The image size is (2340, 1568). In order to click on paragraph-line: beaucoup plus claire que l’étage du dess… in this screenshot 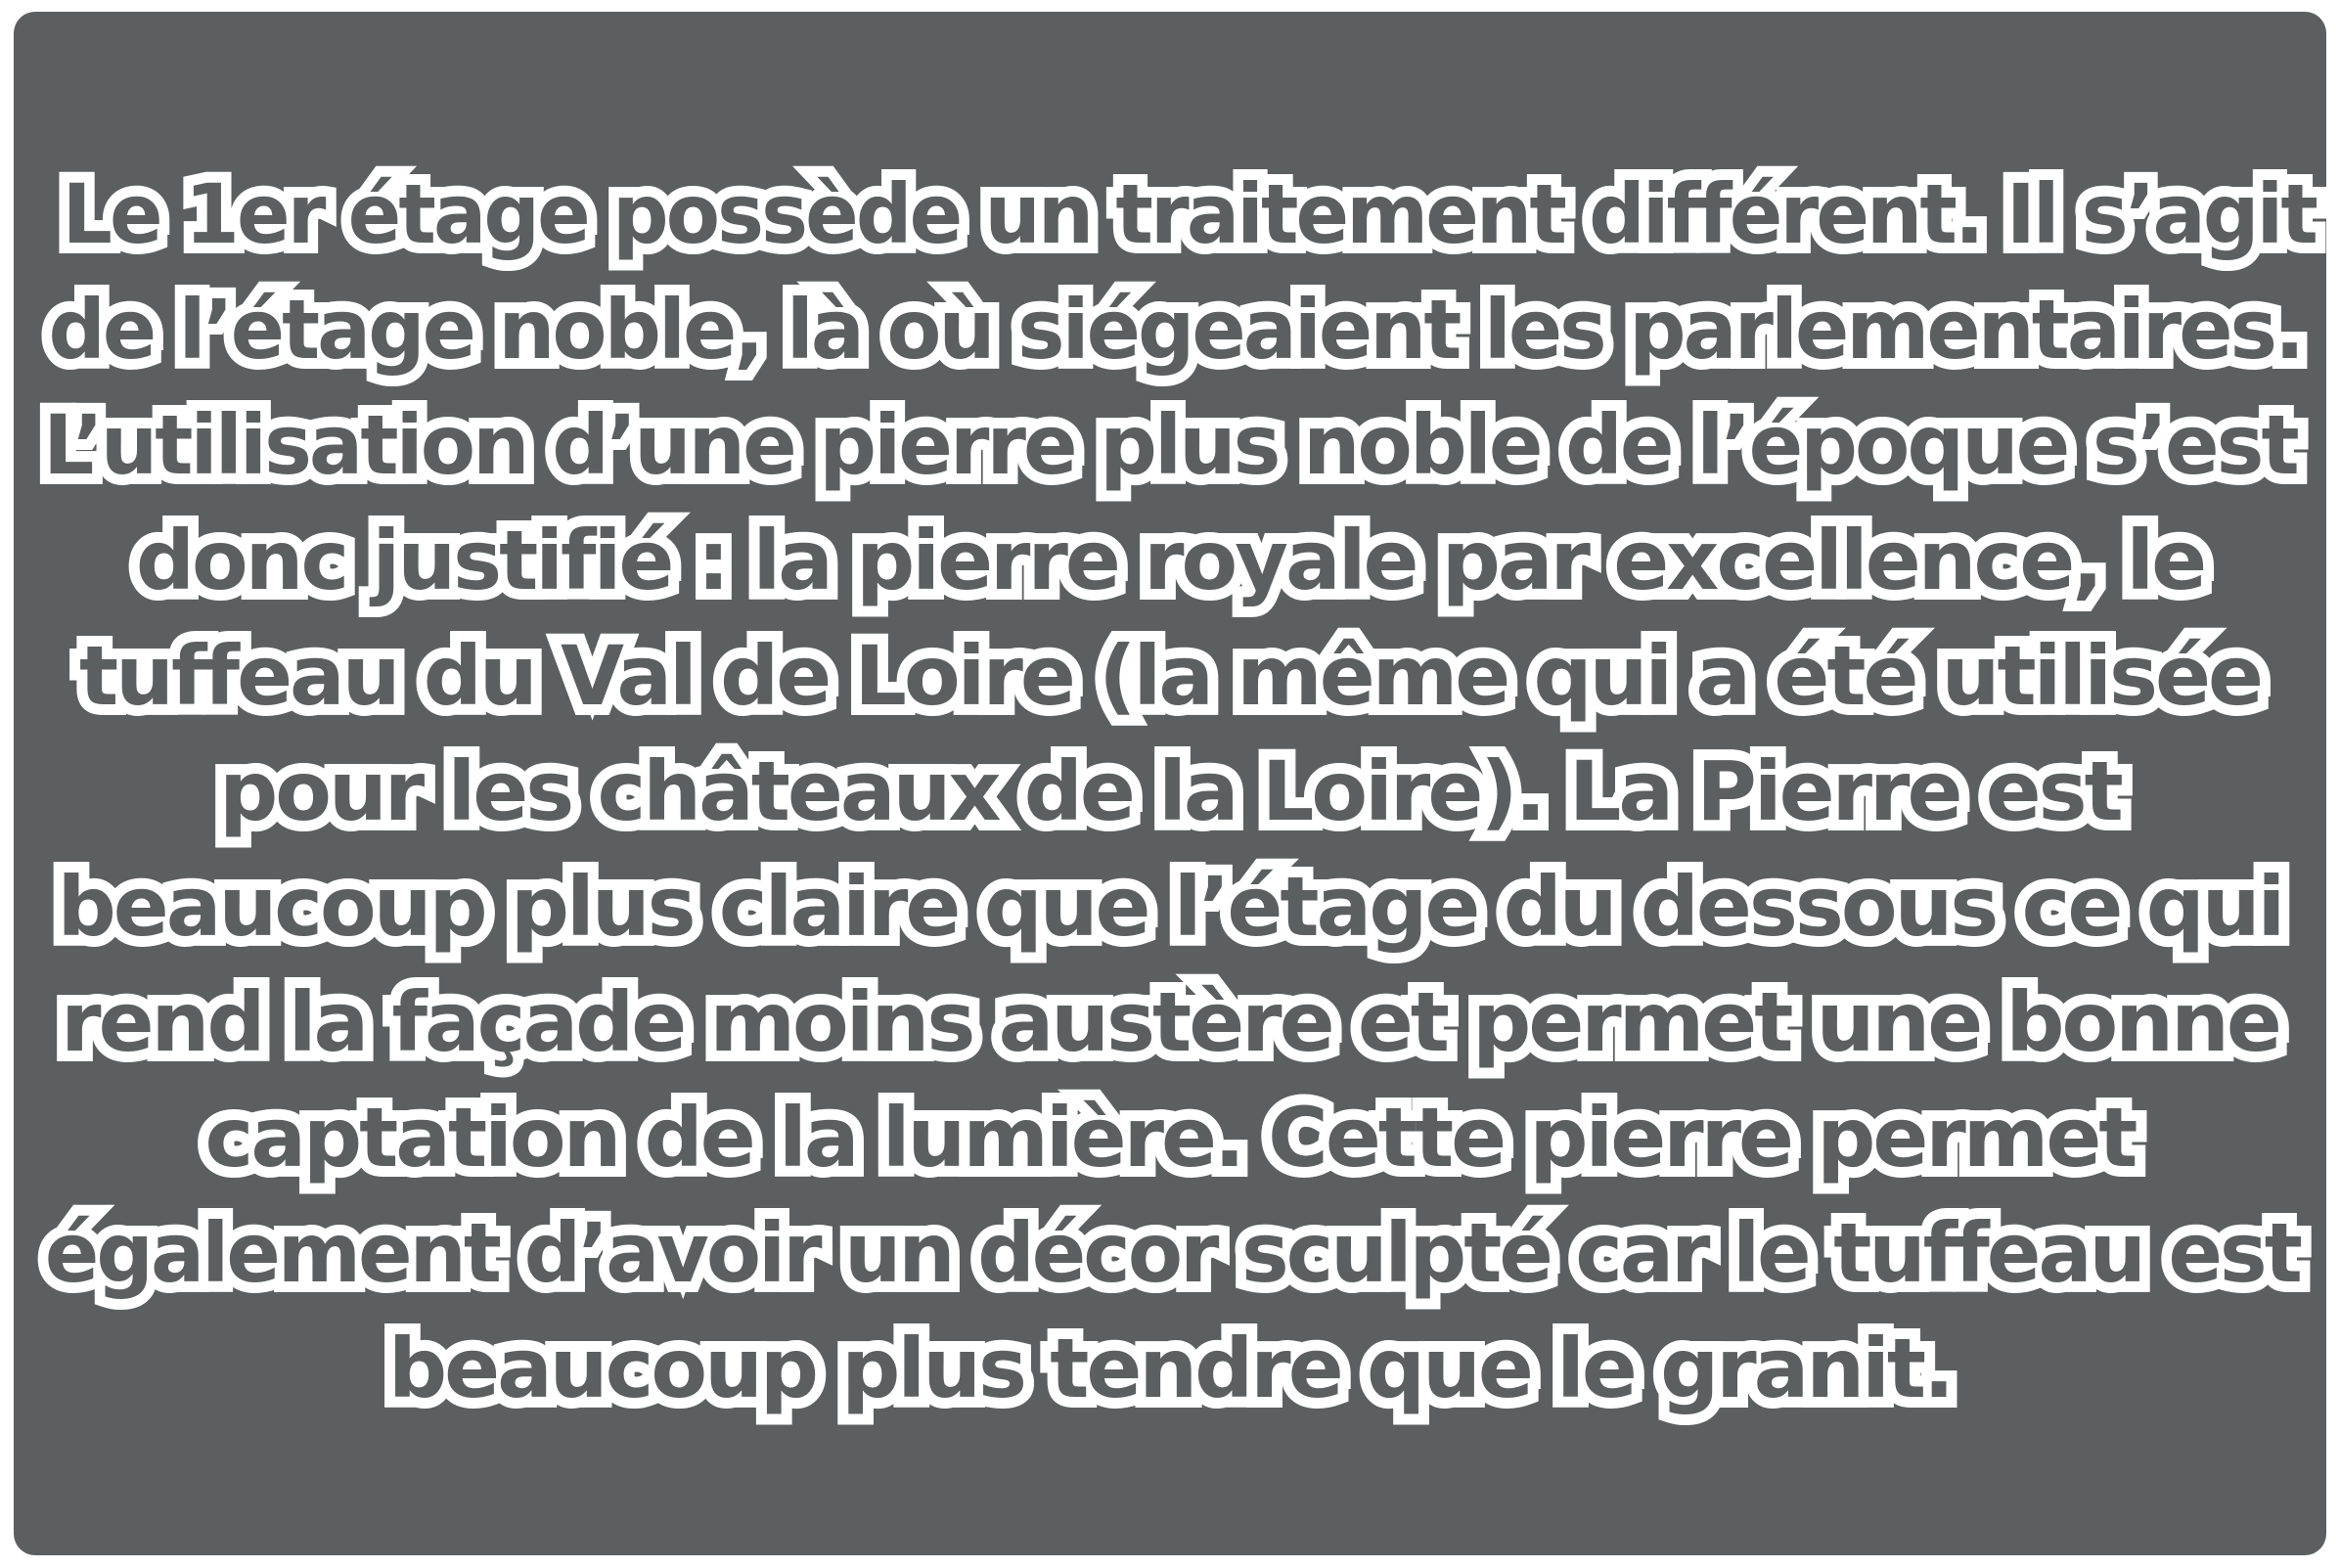, I will do `click(1172, 906)`.